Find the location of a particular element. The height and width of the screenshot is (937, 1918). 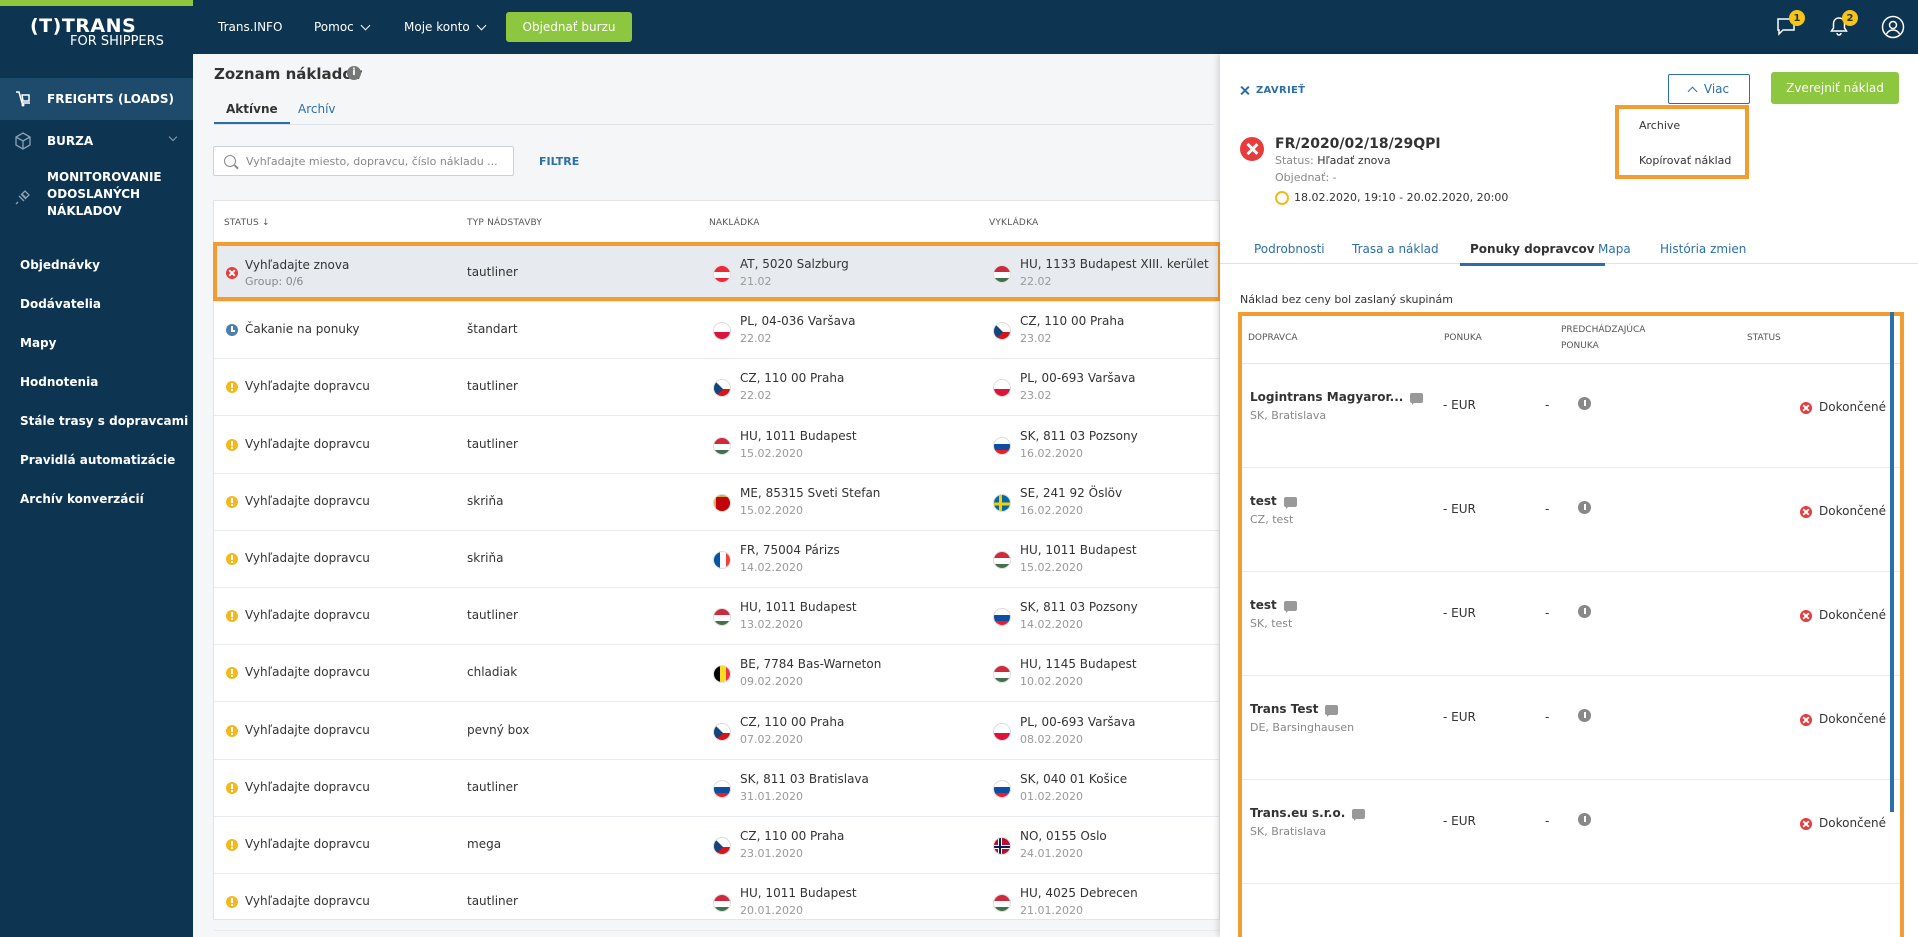

carrier-name: Trans Test is located at coordinates (1294, 709).